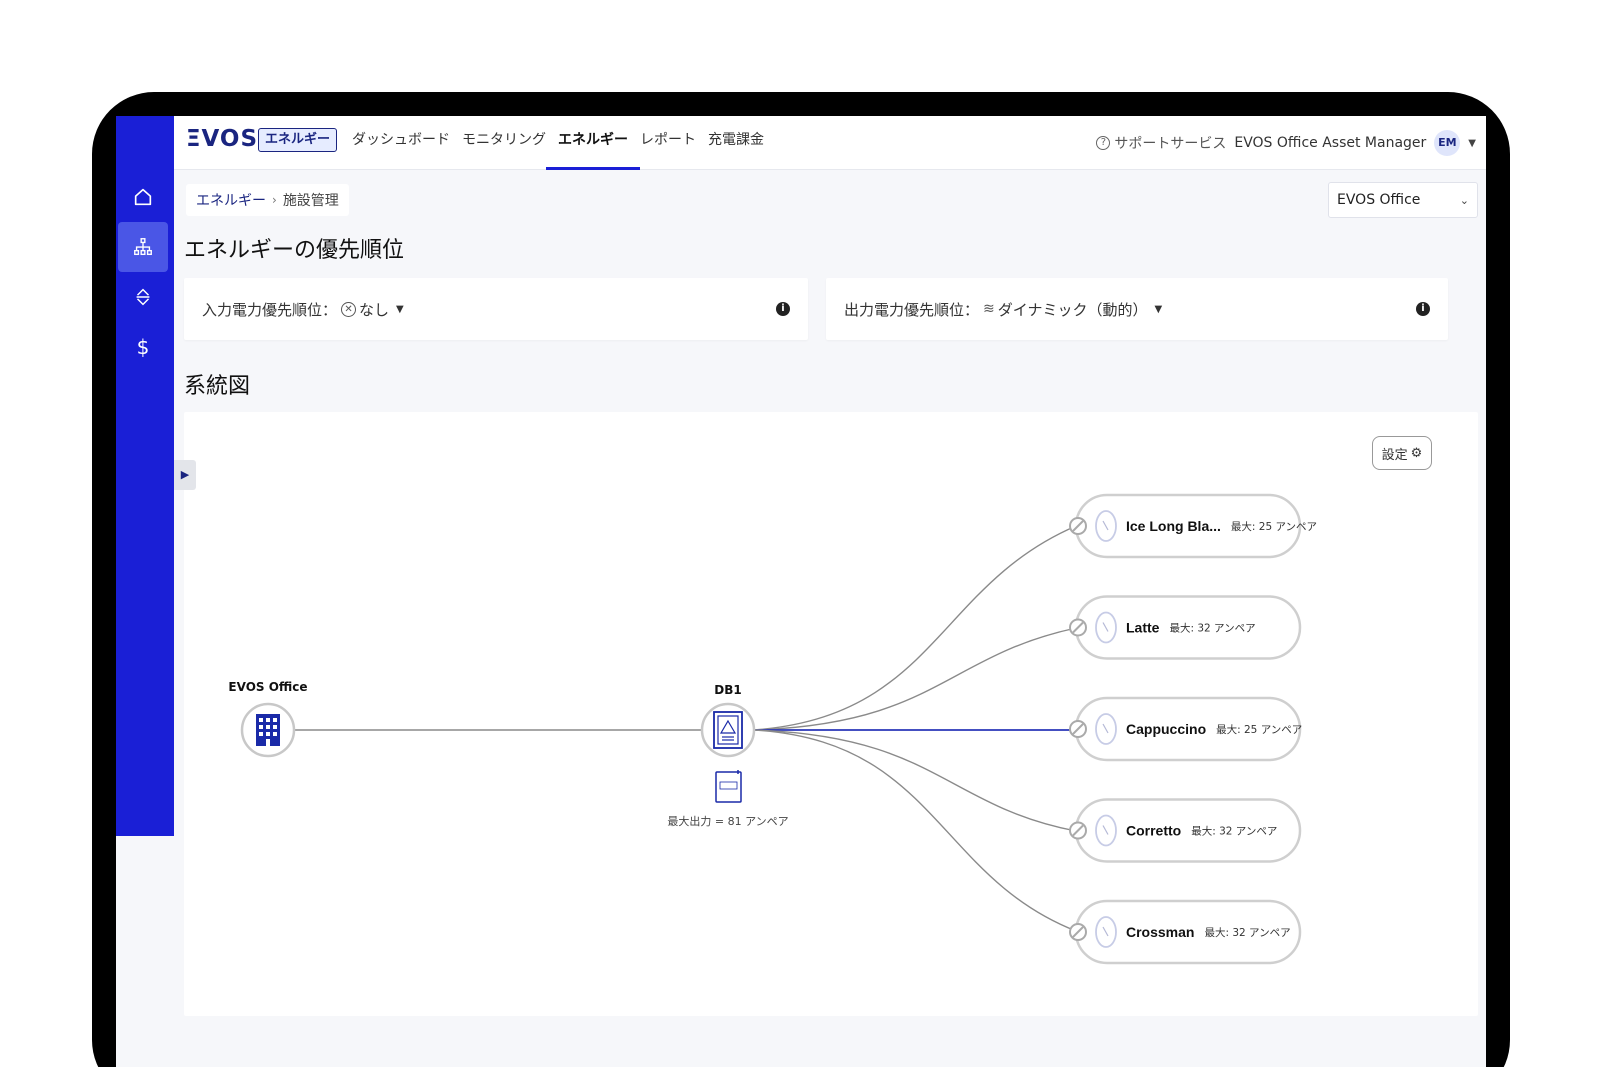  Describe the element at coordinates (1160, 932) in the screenshot. I see `charger-name: Crossman` at that location.